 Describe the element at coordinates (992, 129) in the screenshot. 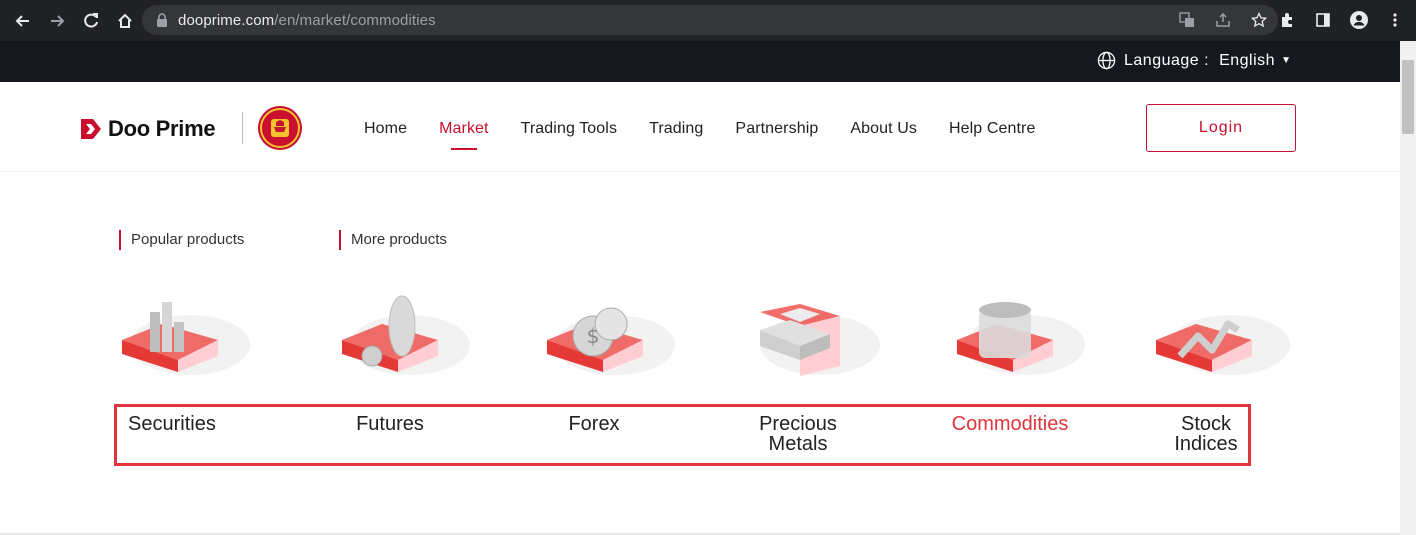

I see `nav-help-centre: Help Centre` at that location.